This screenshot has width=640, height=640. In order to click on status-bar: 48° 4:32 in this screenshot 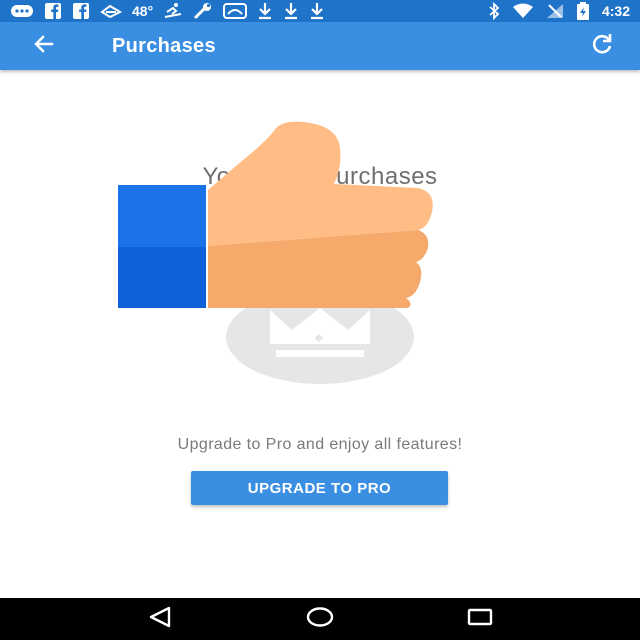, I will do `click(320, 11)`.